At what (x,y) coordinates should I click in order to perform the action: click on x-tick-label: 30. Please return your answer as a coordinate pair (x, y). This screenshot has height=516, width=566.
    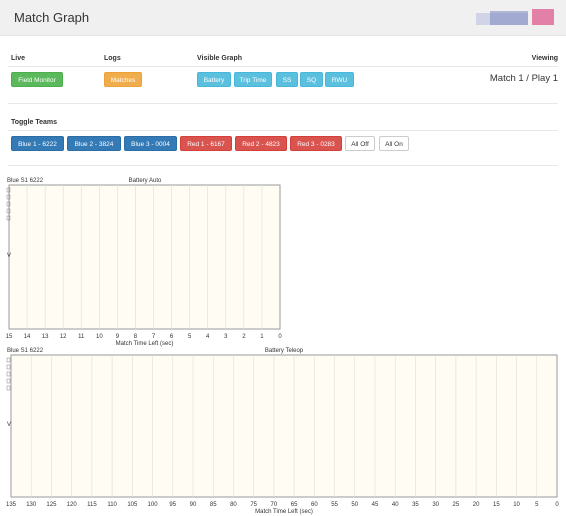
    Looking at the image, I should click on (435, 505).